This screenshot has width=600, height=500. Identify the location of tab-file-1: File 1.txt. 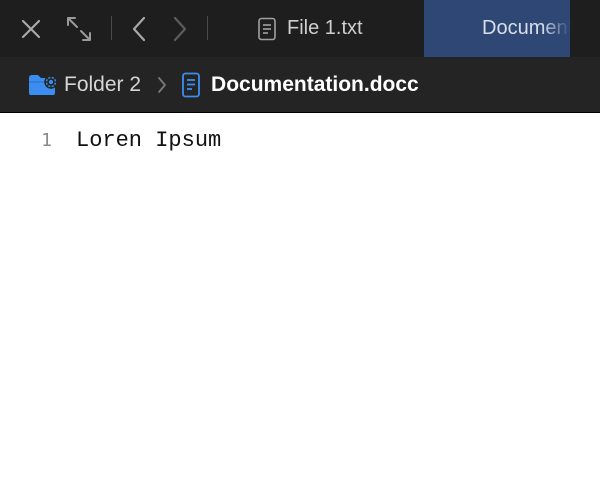
(330, 28).